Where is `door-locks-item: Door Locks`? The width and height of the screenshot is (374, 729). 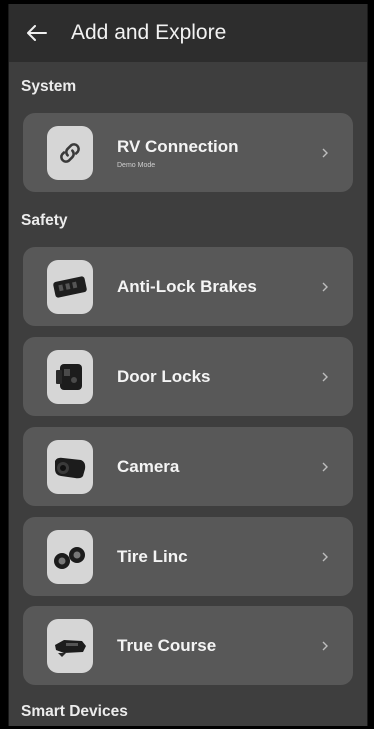
door-locks-item: Door Locks is located at coordinates (188, 376).